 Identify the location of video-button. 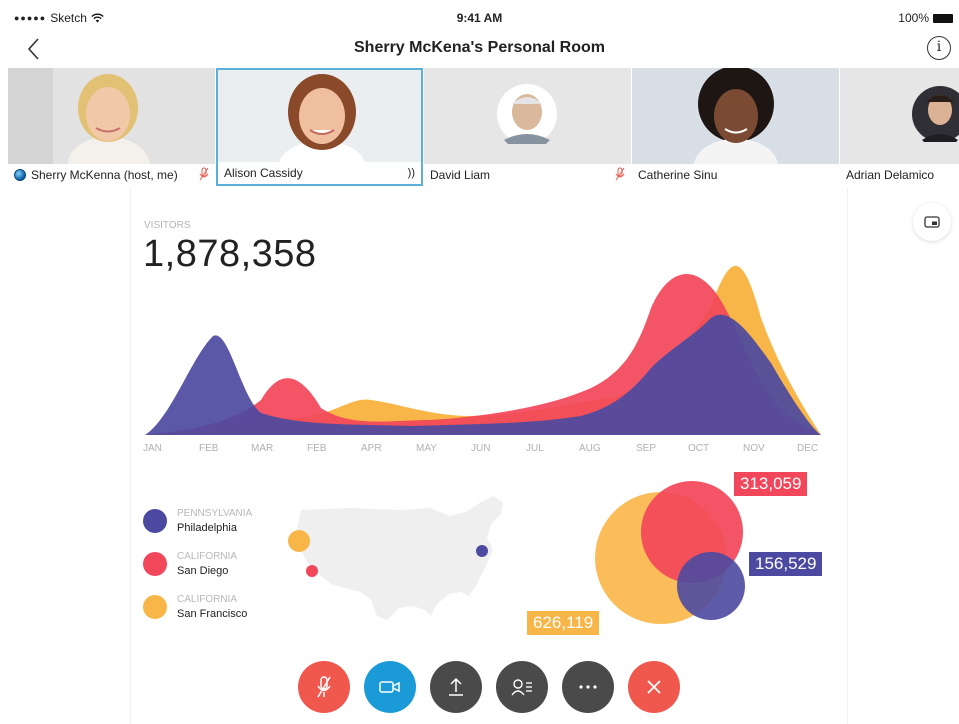
(390, 687).